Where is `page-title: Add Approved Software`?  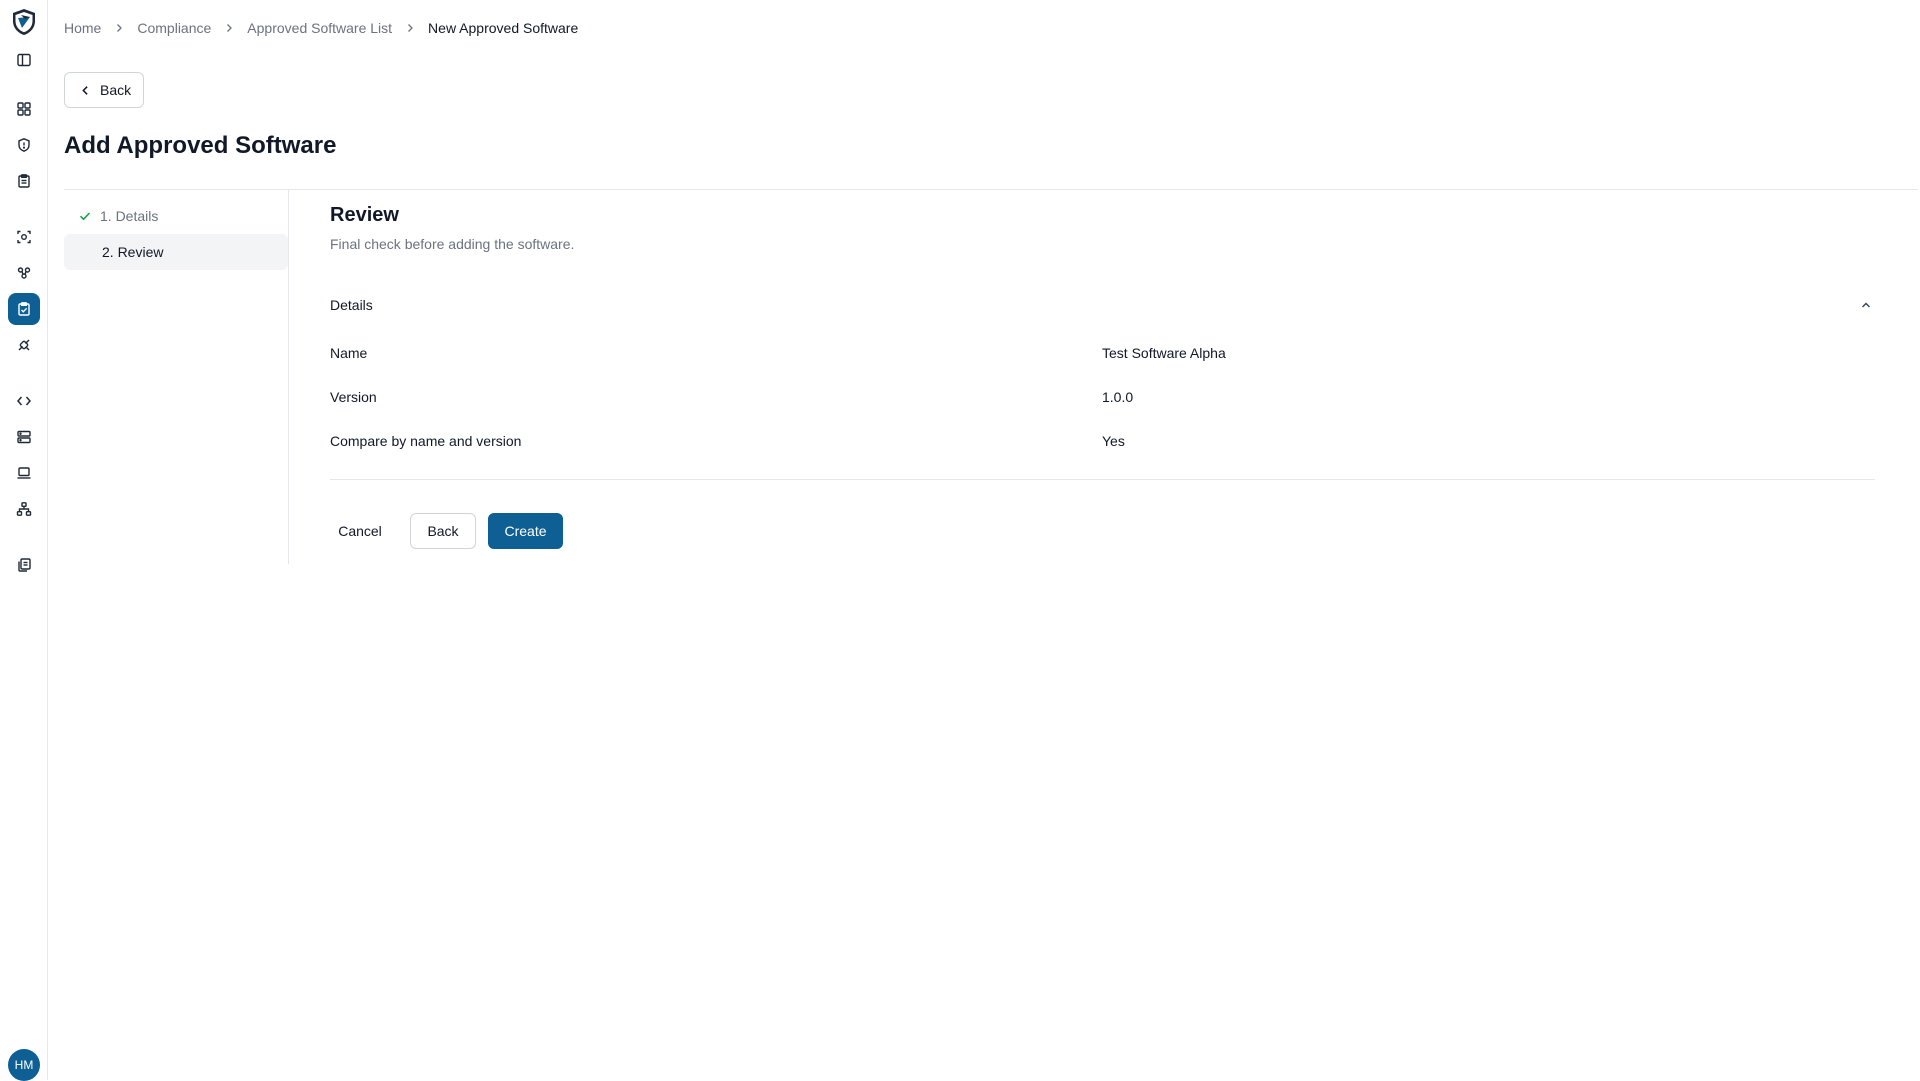
page-title: Add Approved Software is located at coordinates (200, 145).